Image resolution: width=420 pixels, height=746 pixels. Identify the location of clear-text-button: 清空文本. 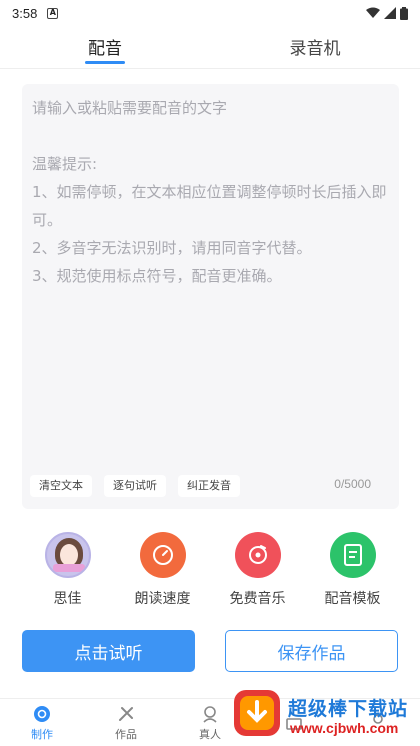
(61, 486).